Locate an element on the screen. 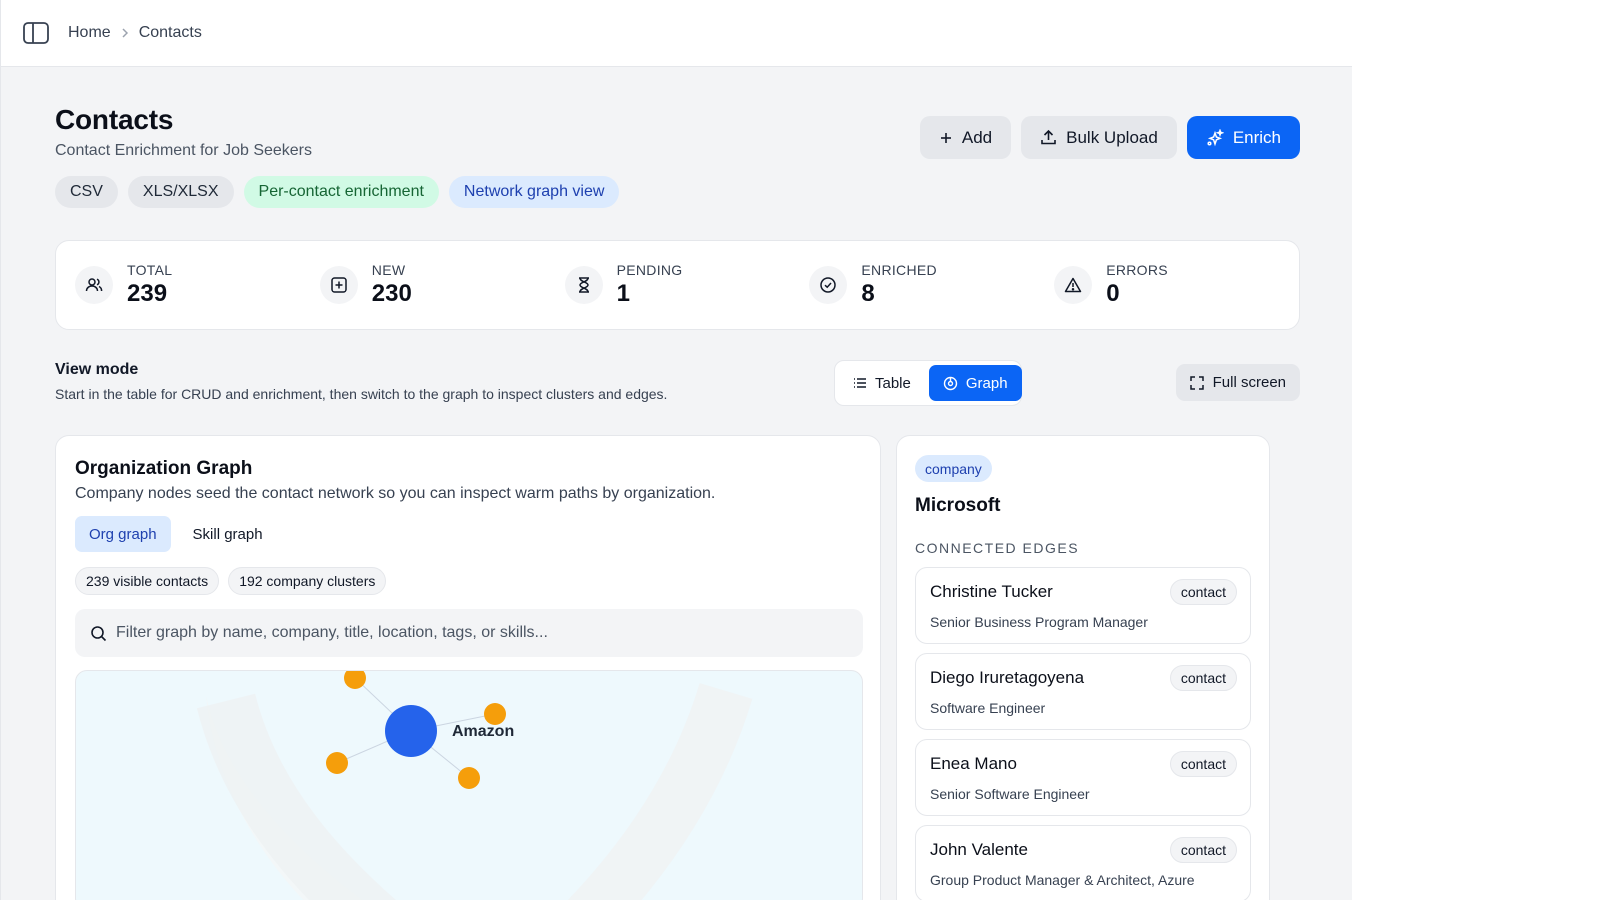  stat-new-value: 230 is located at coordinates (391, 293).